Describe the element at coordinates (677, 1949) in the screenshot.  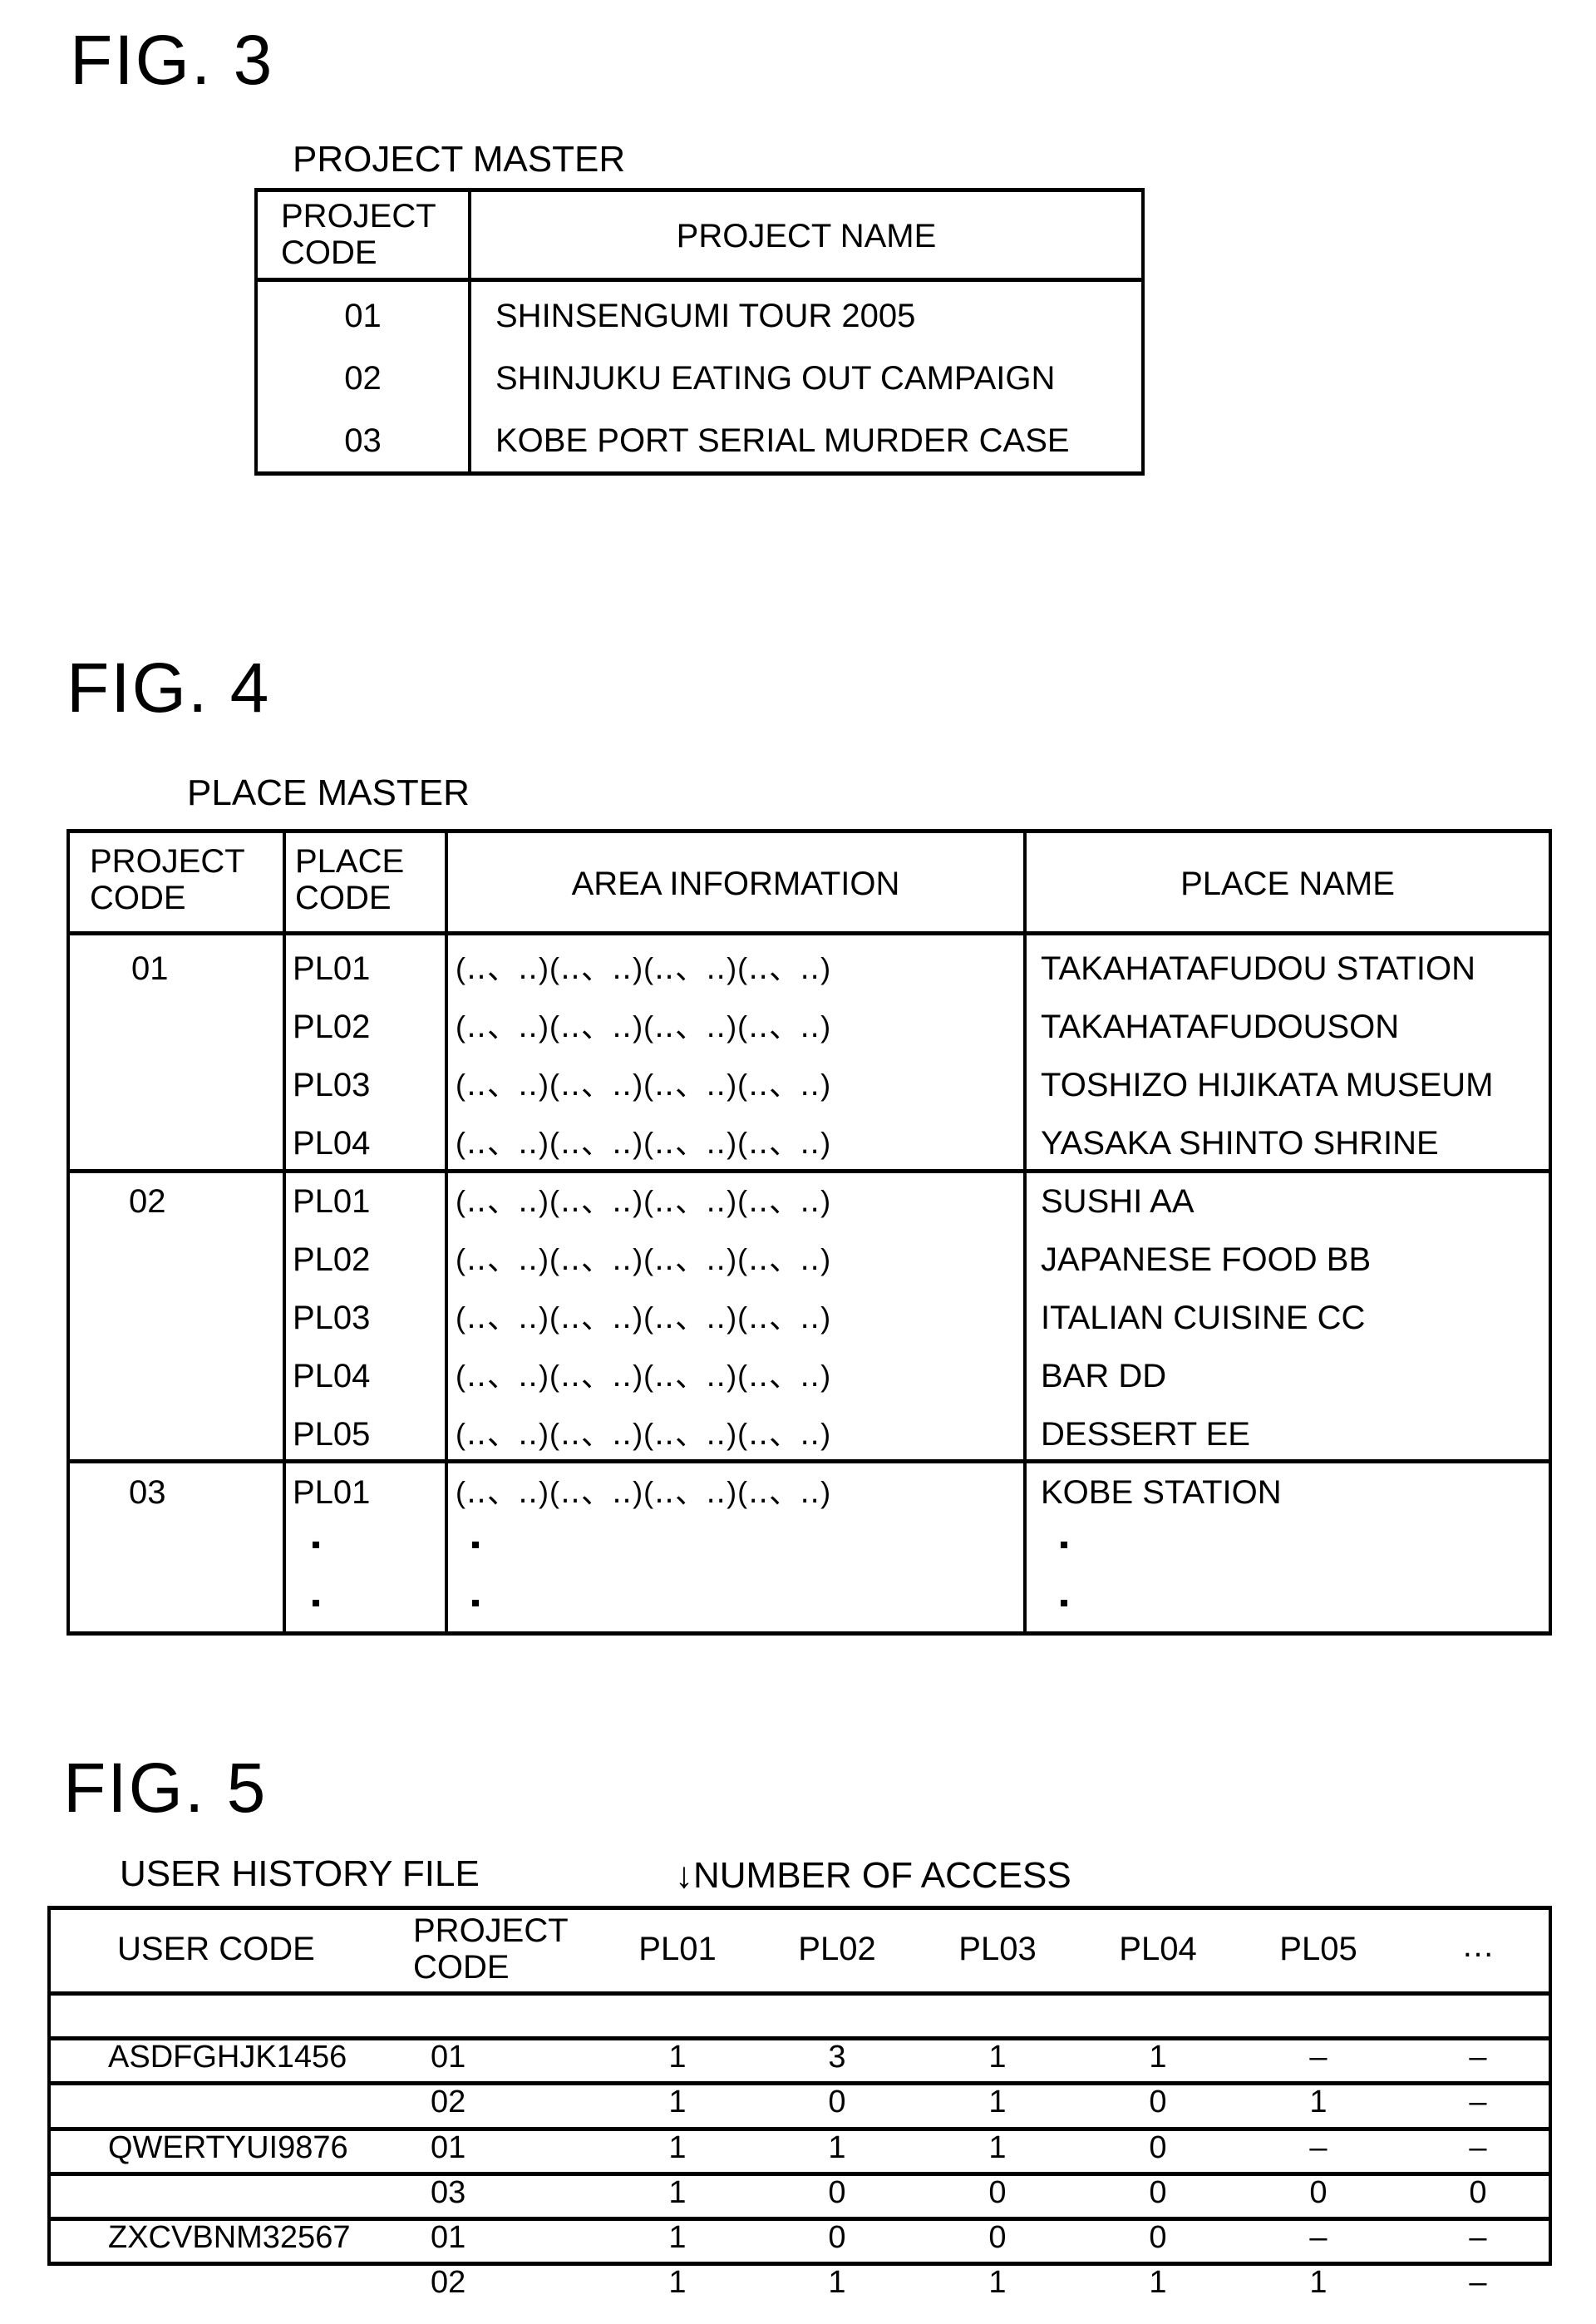
I see `header-pl01: PL01` at that location.